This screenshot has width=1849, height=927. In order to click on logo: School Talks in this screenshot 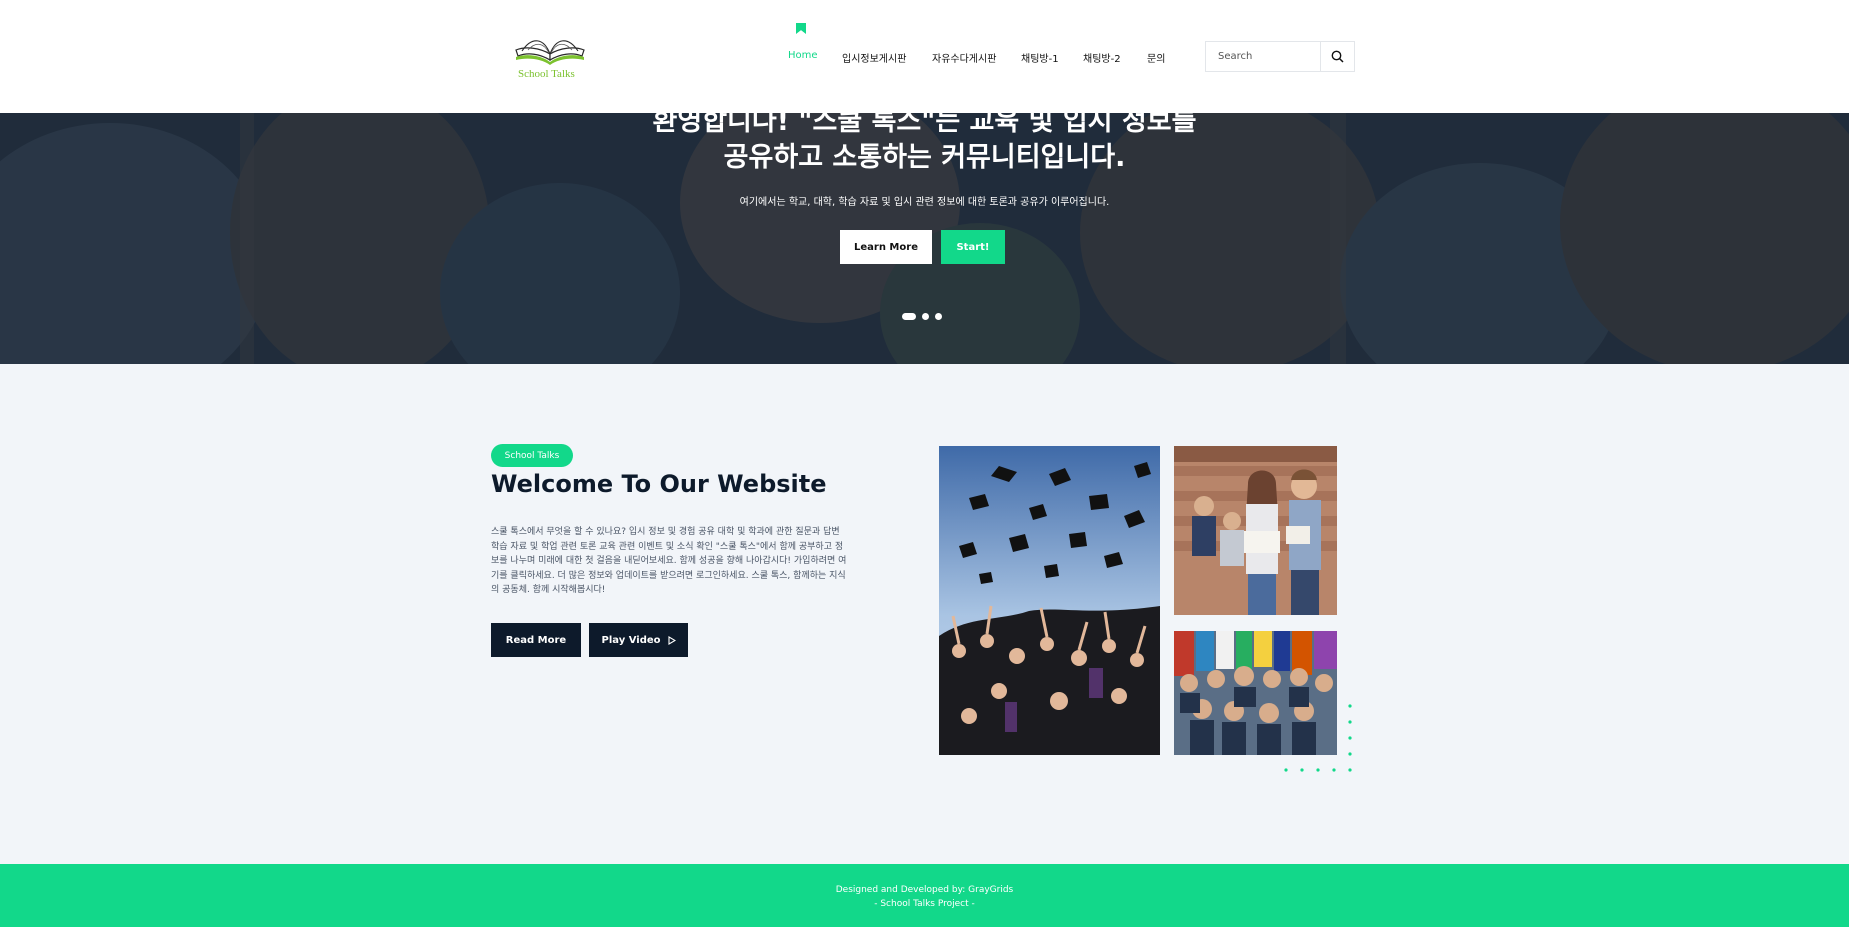, I will do `click(550, 57)`.